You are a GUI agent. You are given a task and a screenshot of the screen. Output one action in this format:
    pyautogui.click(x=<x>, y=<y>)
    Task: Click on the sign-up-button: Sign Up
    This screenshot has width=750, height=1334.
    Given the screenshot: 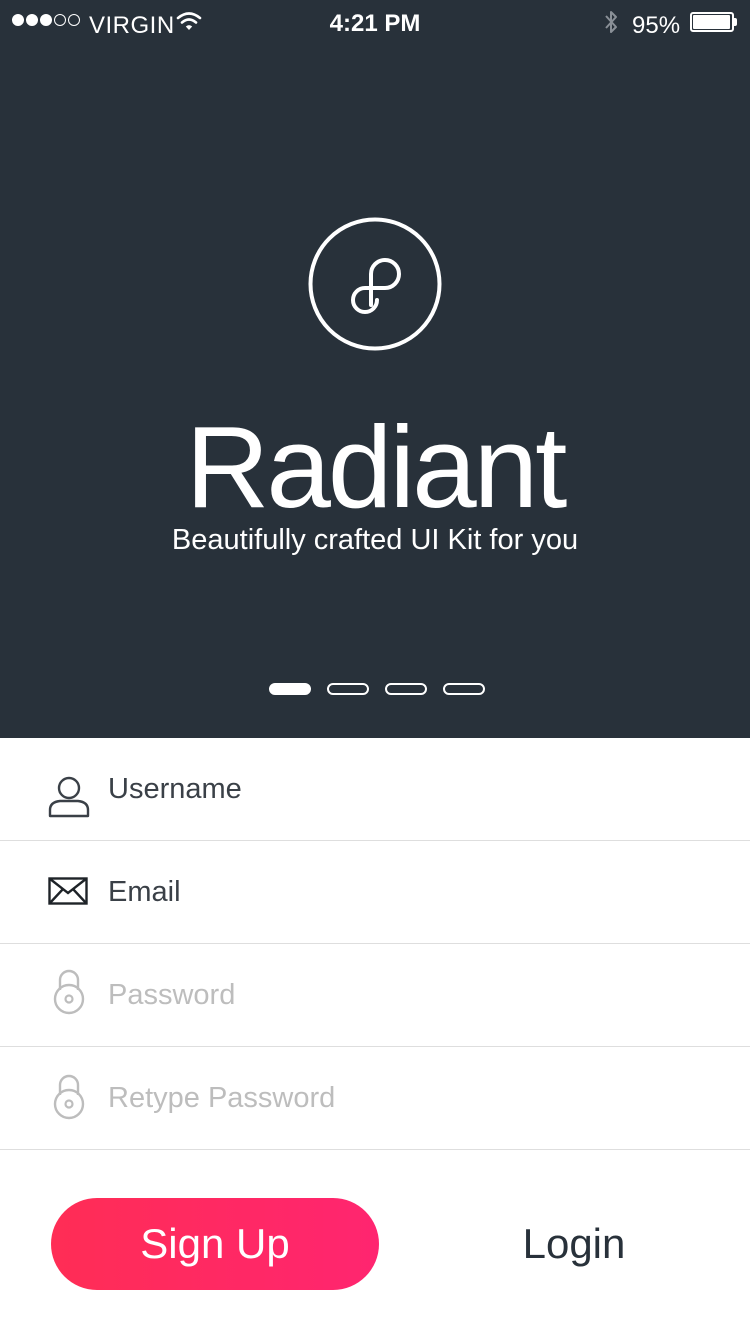 What is the action you would take?
    pyautogui.click(x=215, y=1244)
    